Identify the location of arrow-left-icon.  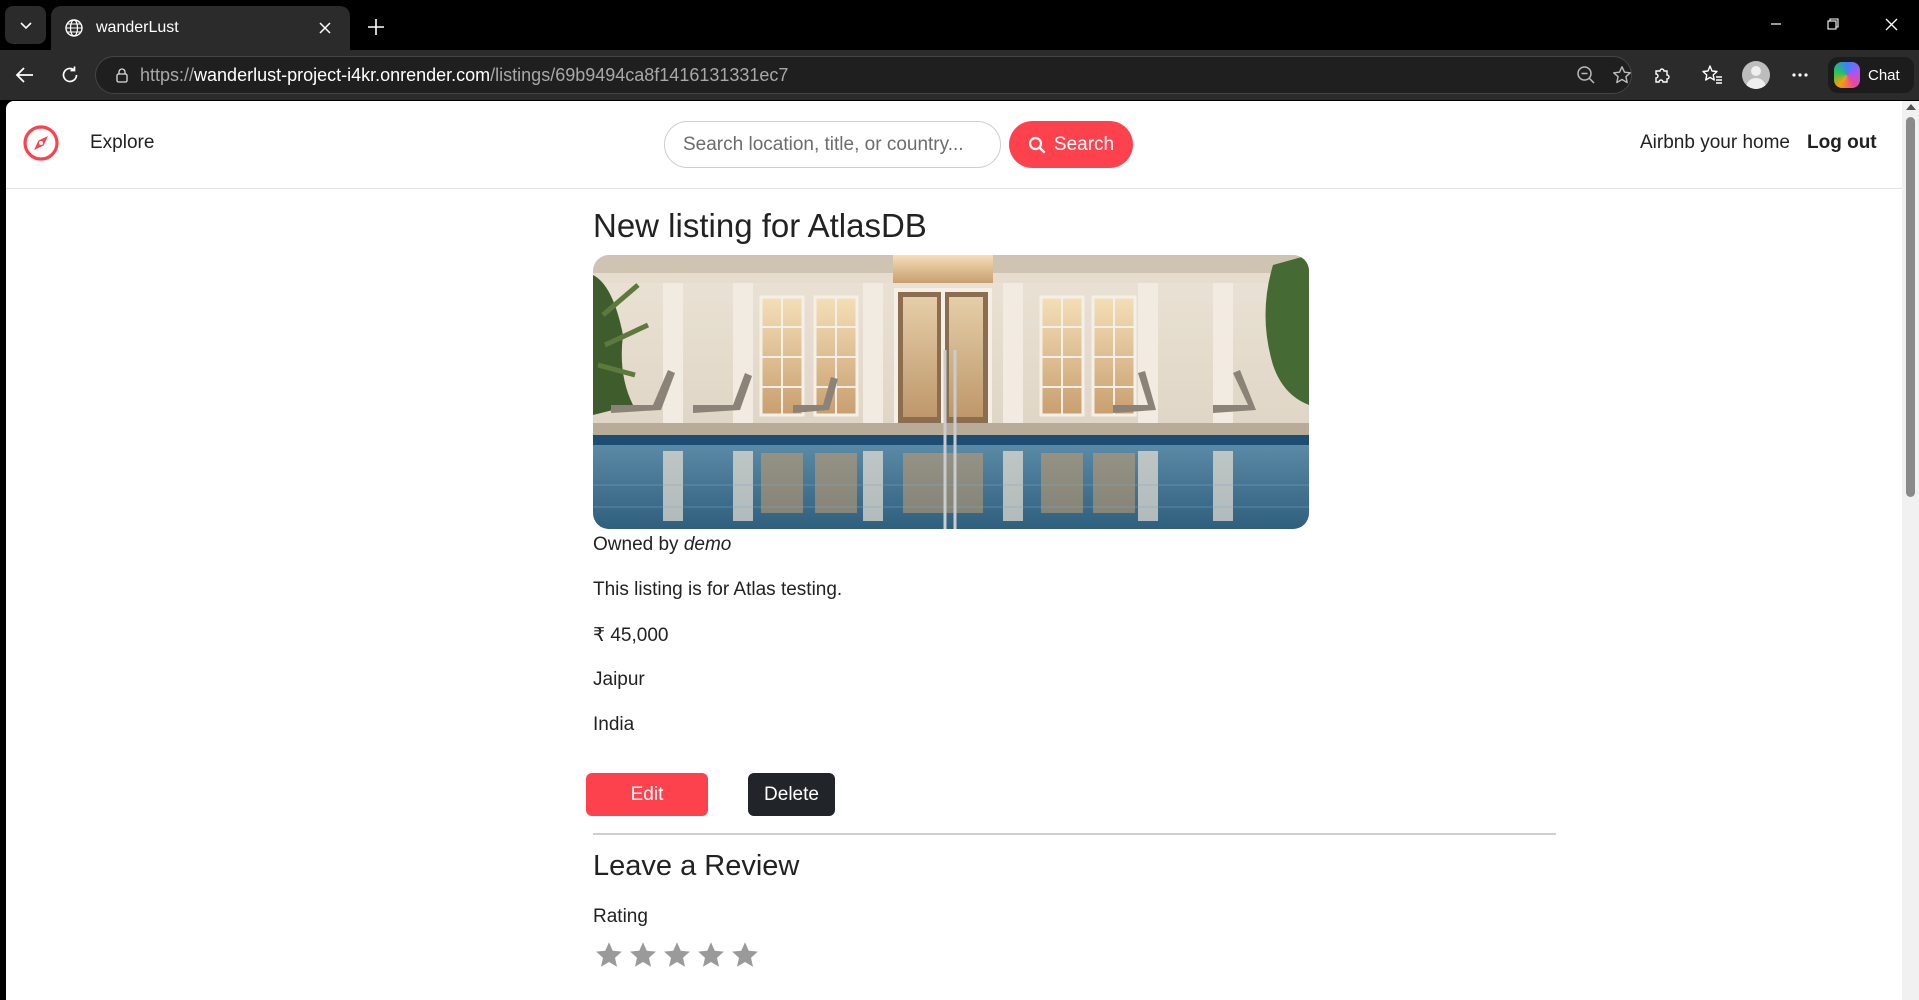
(24, 75).